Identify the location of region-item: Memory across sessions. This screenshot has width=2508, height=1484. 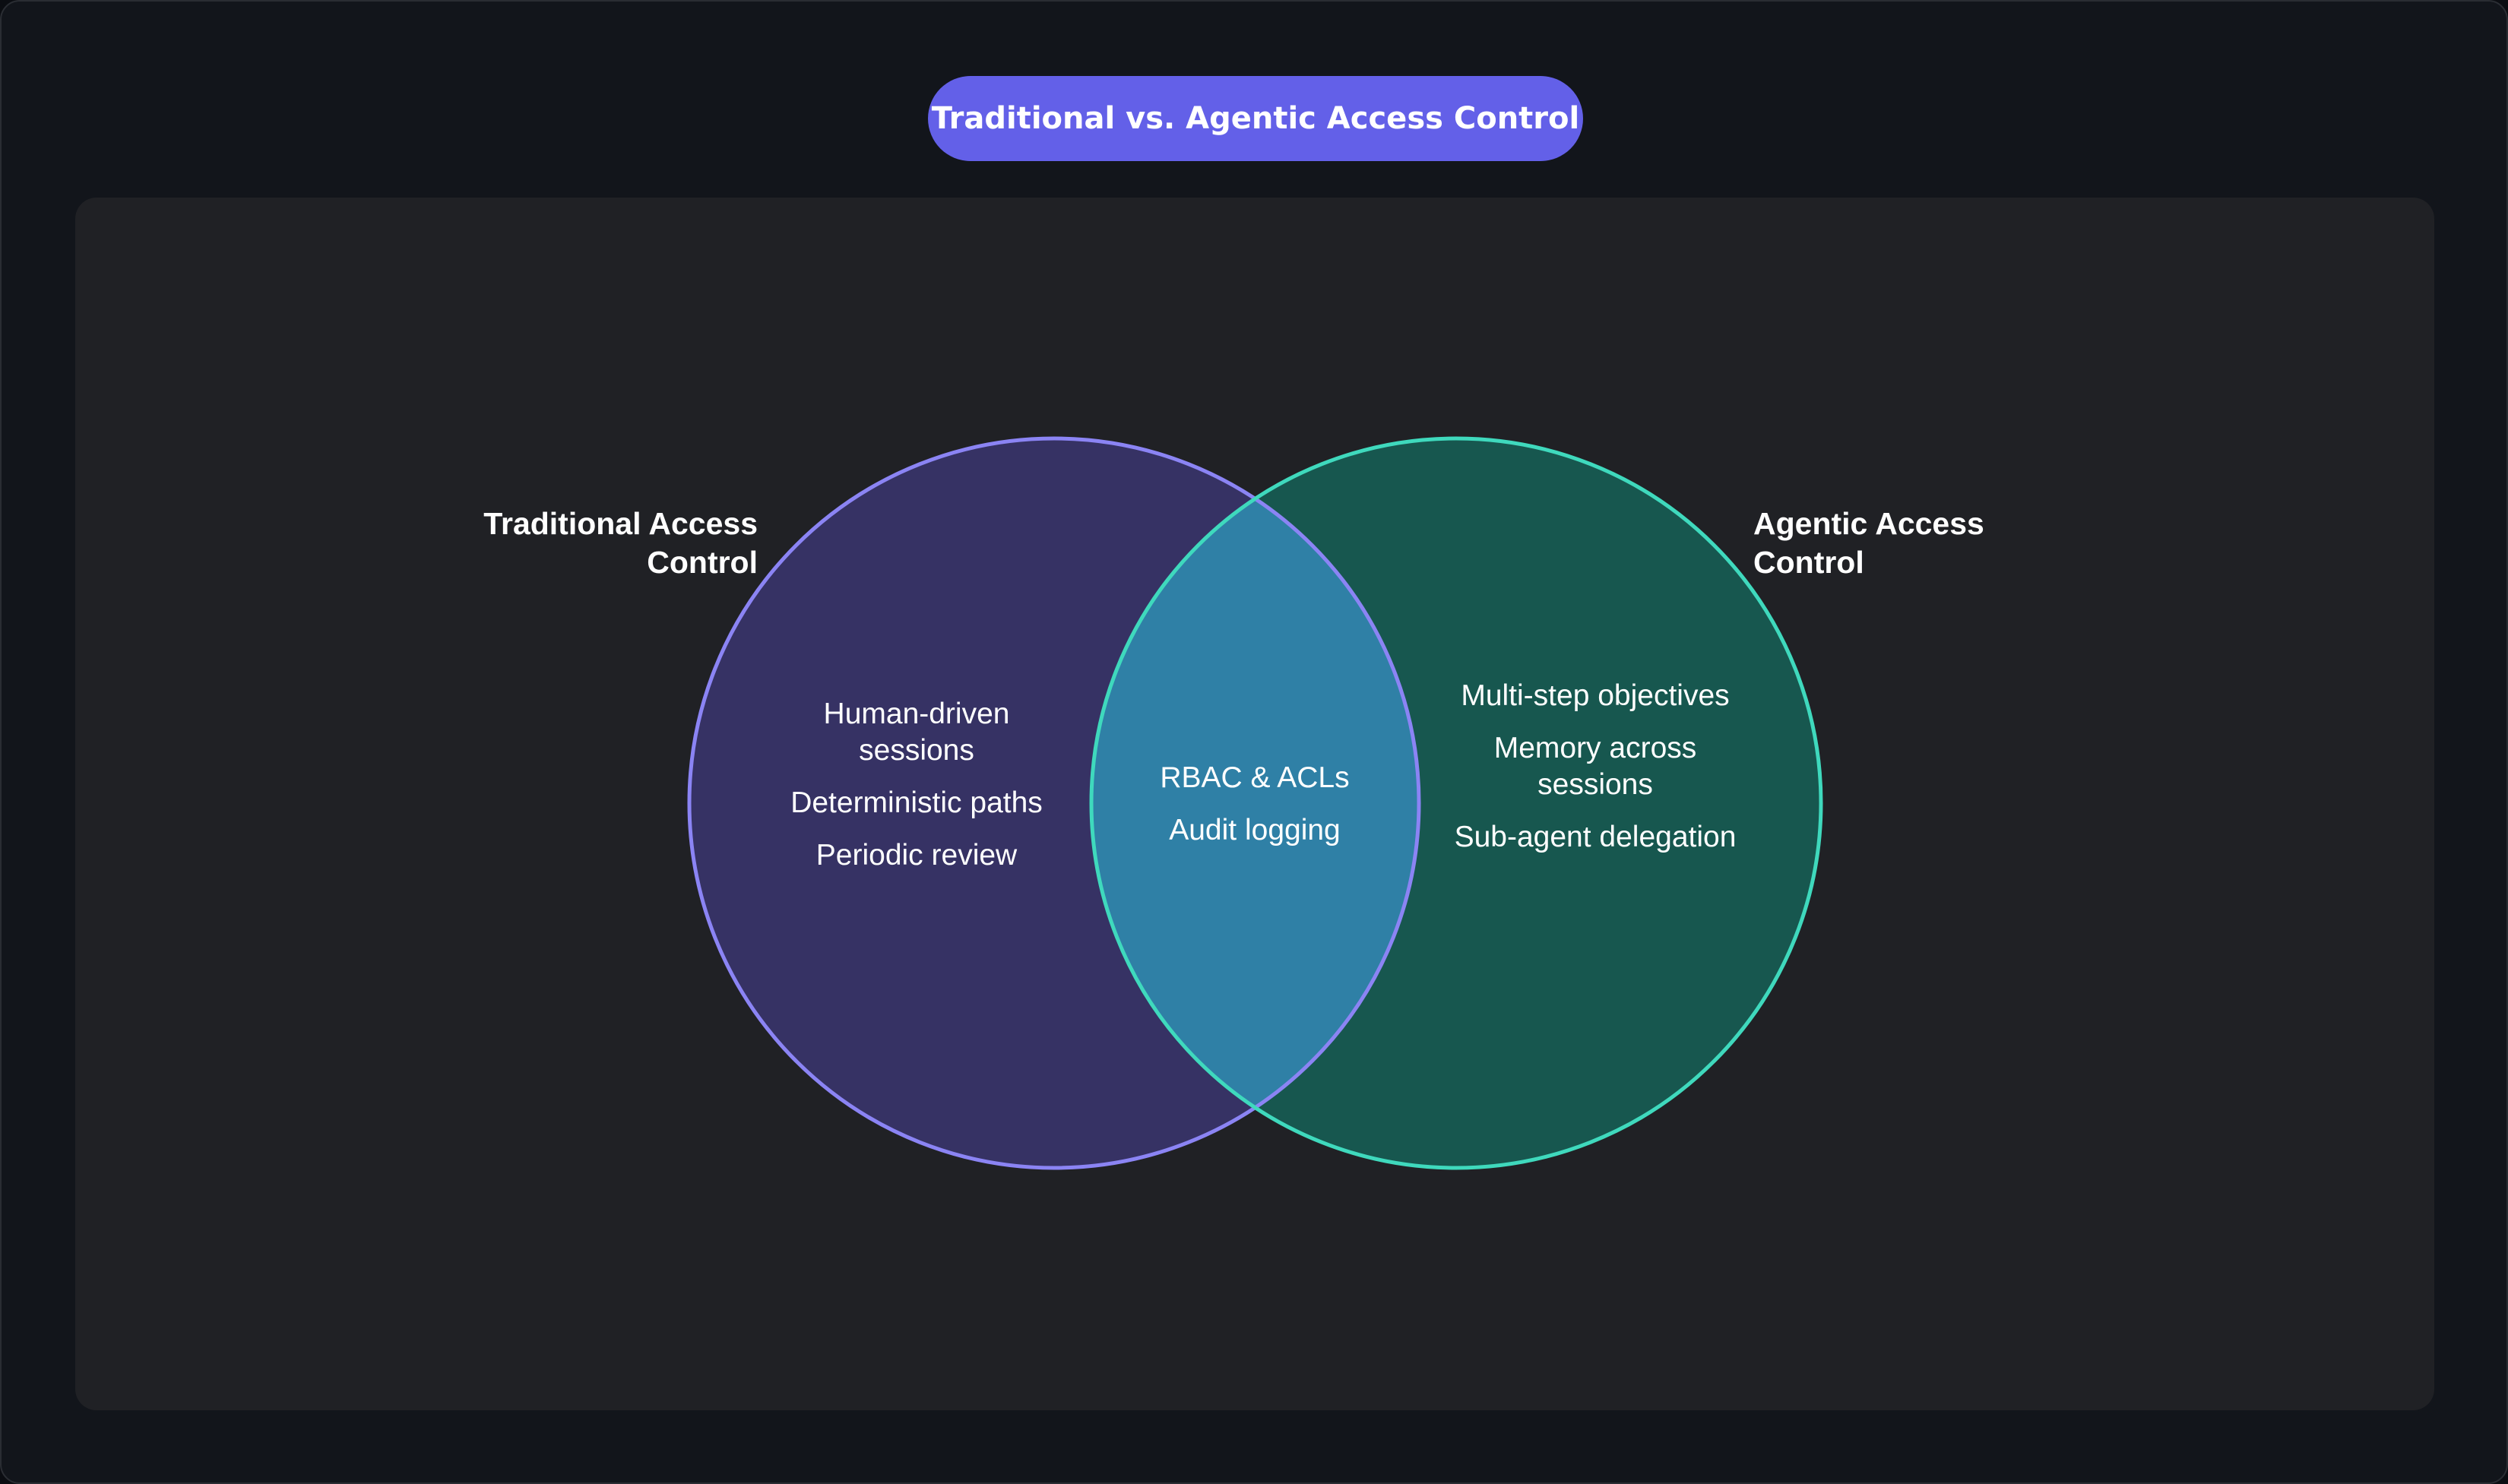
(1595, 766).